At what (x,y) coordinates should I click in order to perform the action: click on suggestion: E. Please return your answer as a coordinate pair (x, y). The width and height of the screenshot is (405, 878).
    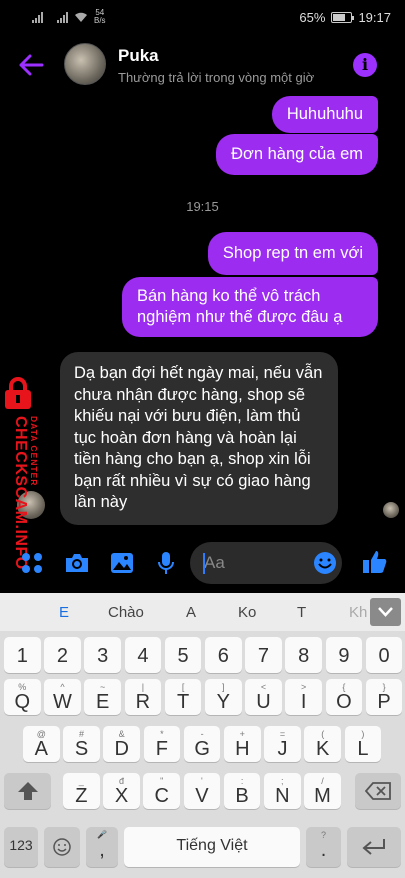
    Looking at the image, I should click on (64, 612).